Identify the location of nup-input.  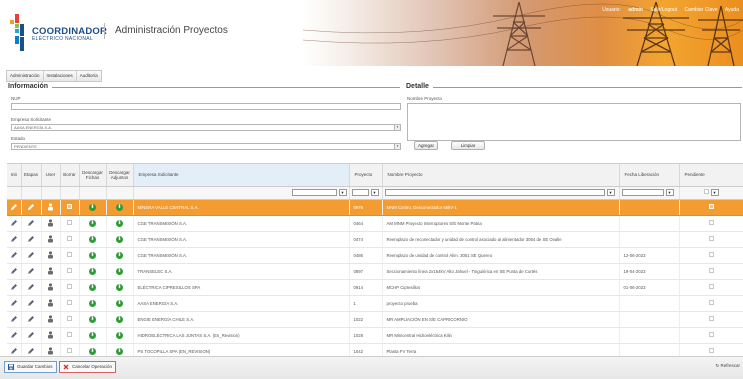
(206, 106).